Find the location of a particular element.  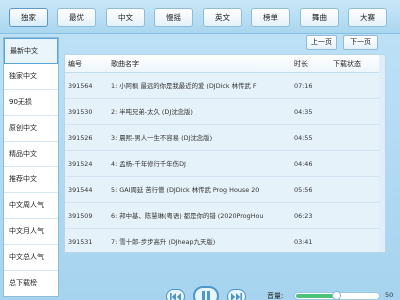

song-id: 391544 is located at coordinates (80, 190).